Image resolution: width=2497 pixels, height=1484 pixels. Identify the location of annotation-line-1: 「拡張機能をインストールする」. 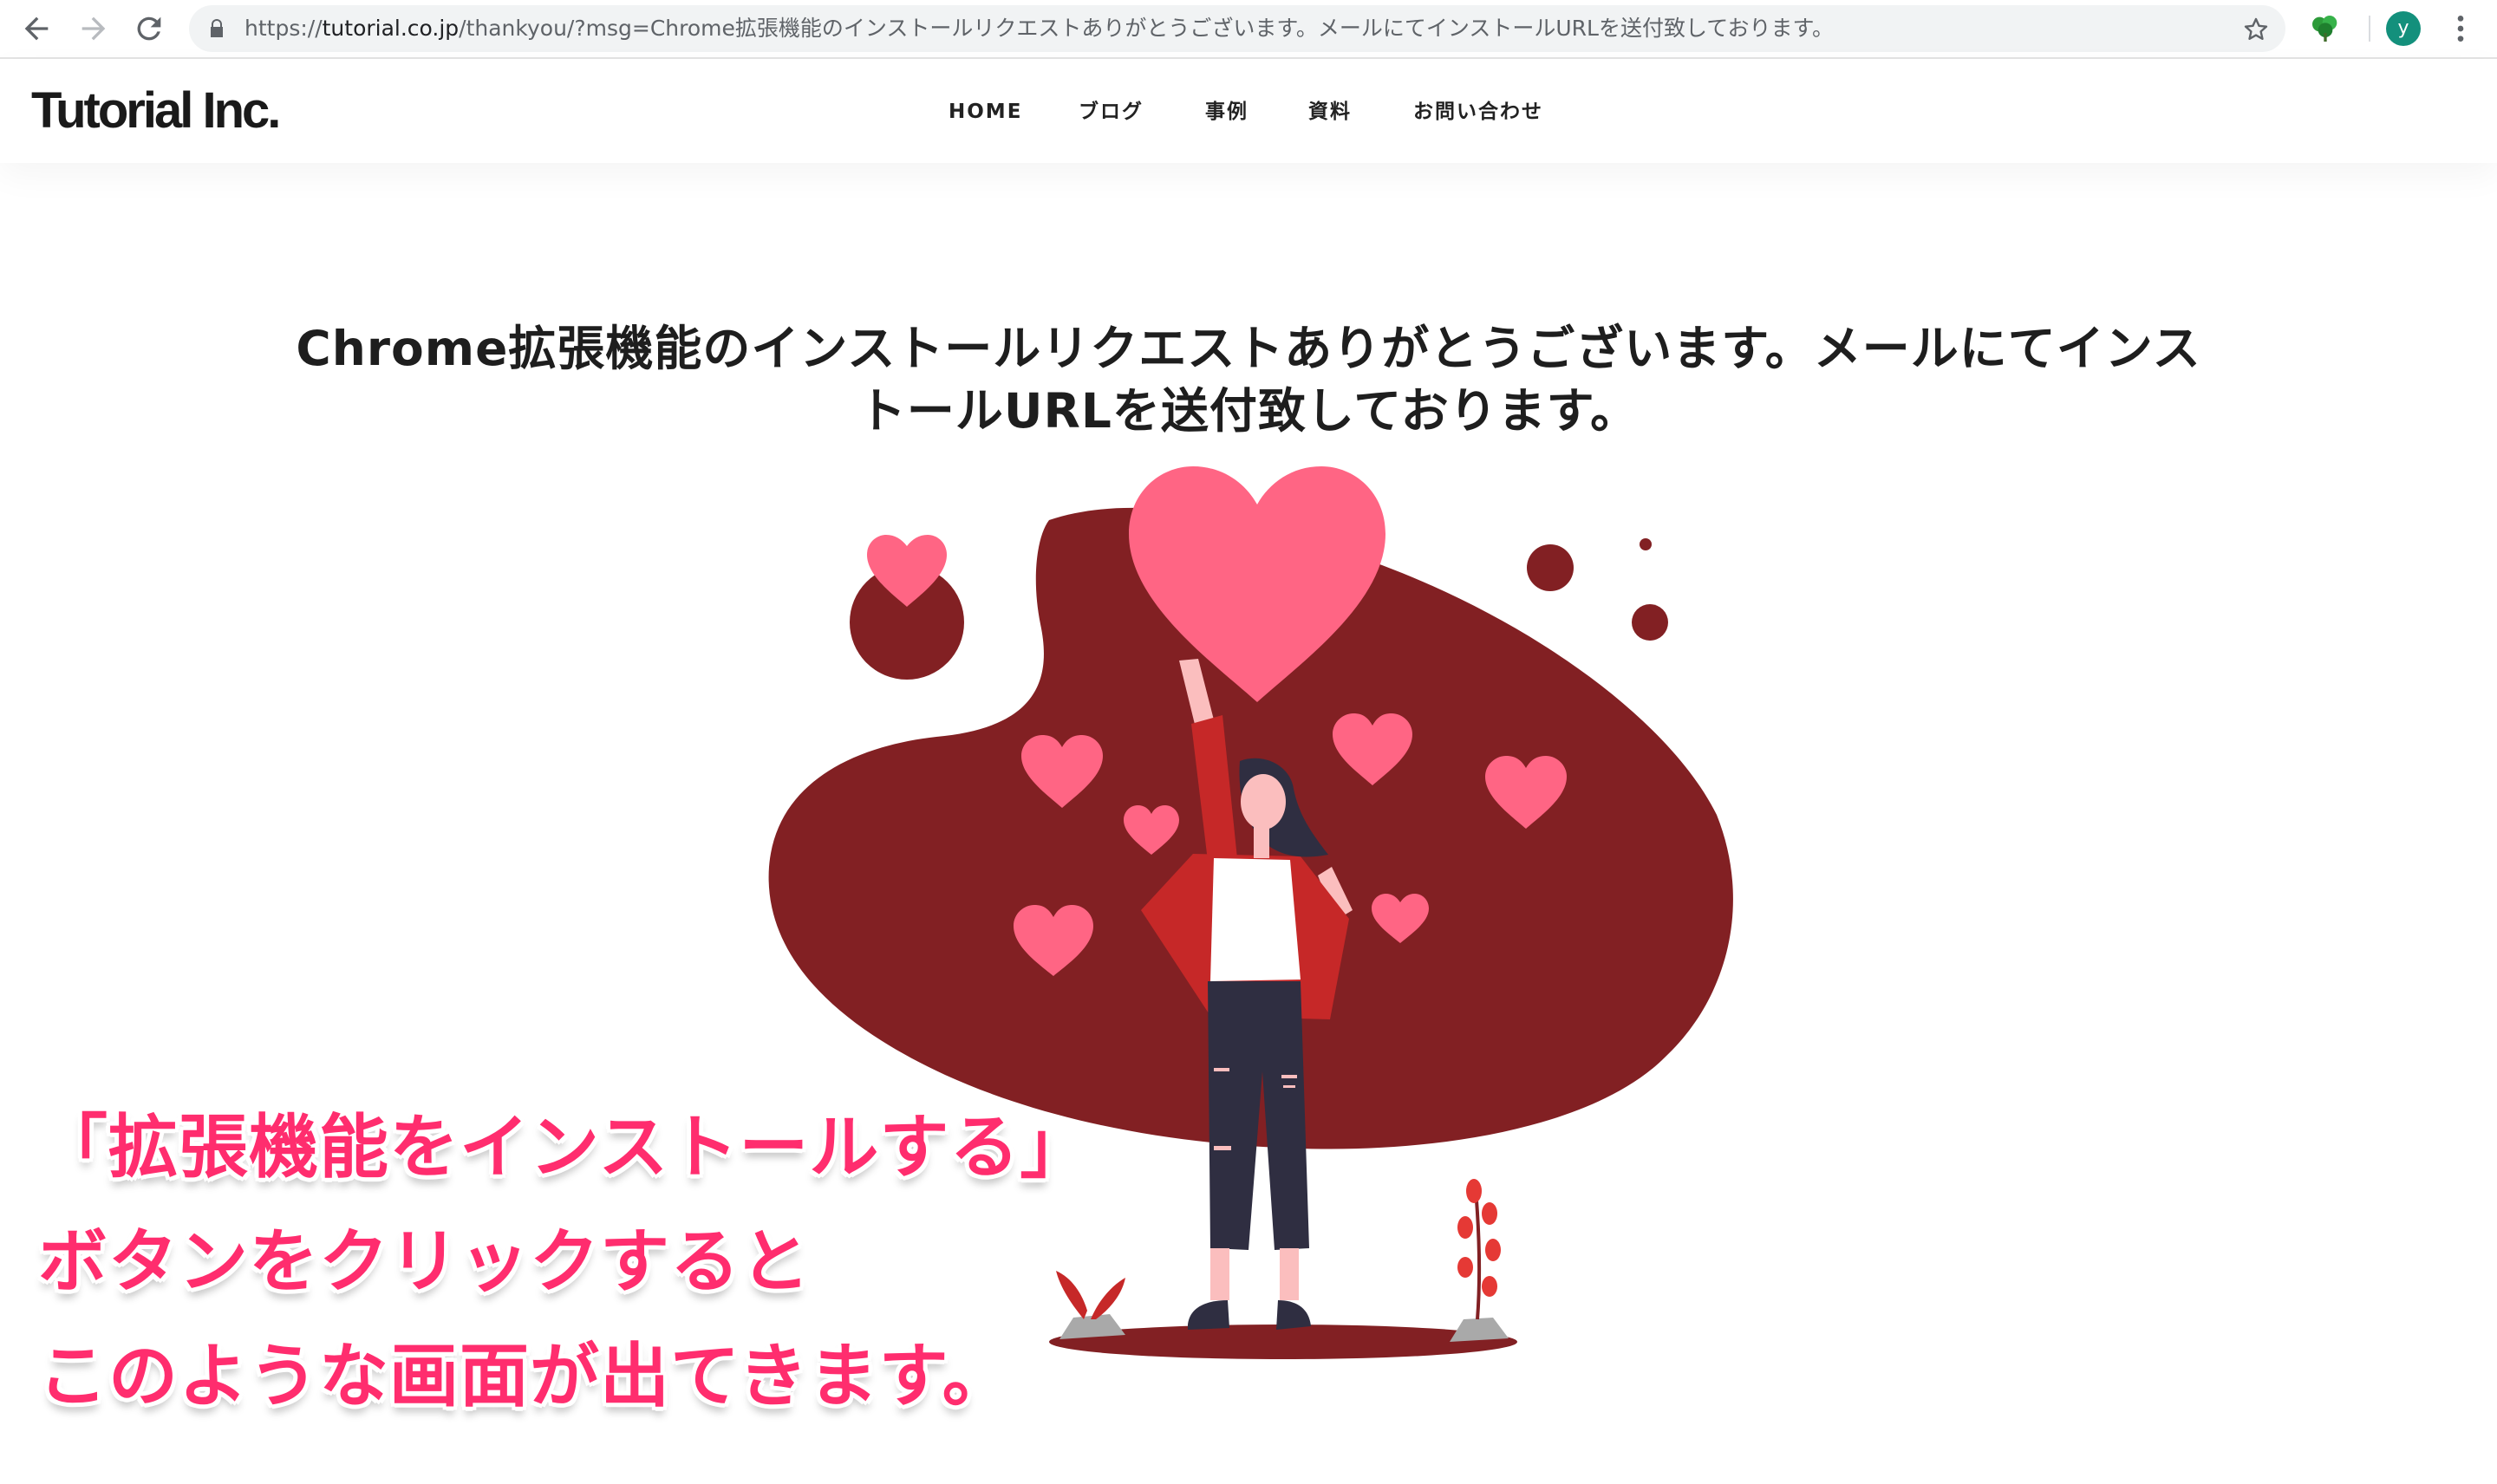
(564, 1147).